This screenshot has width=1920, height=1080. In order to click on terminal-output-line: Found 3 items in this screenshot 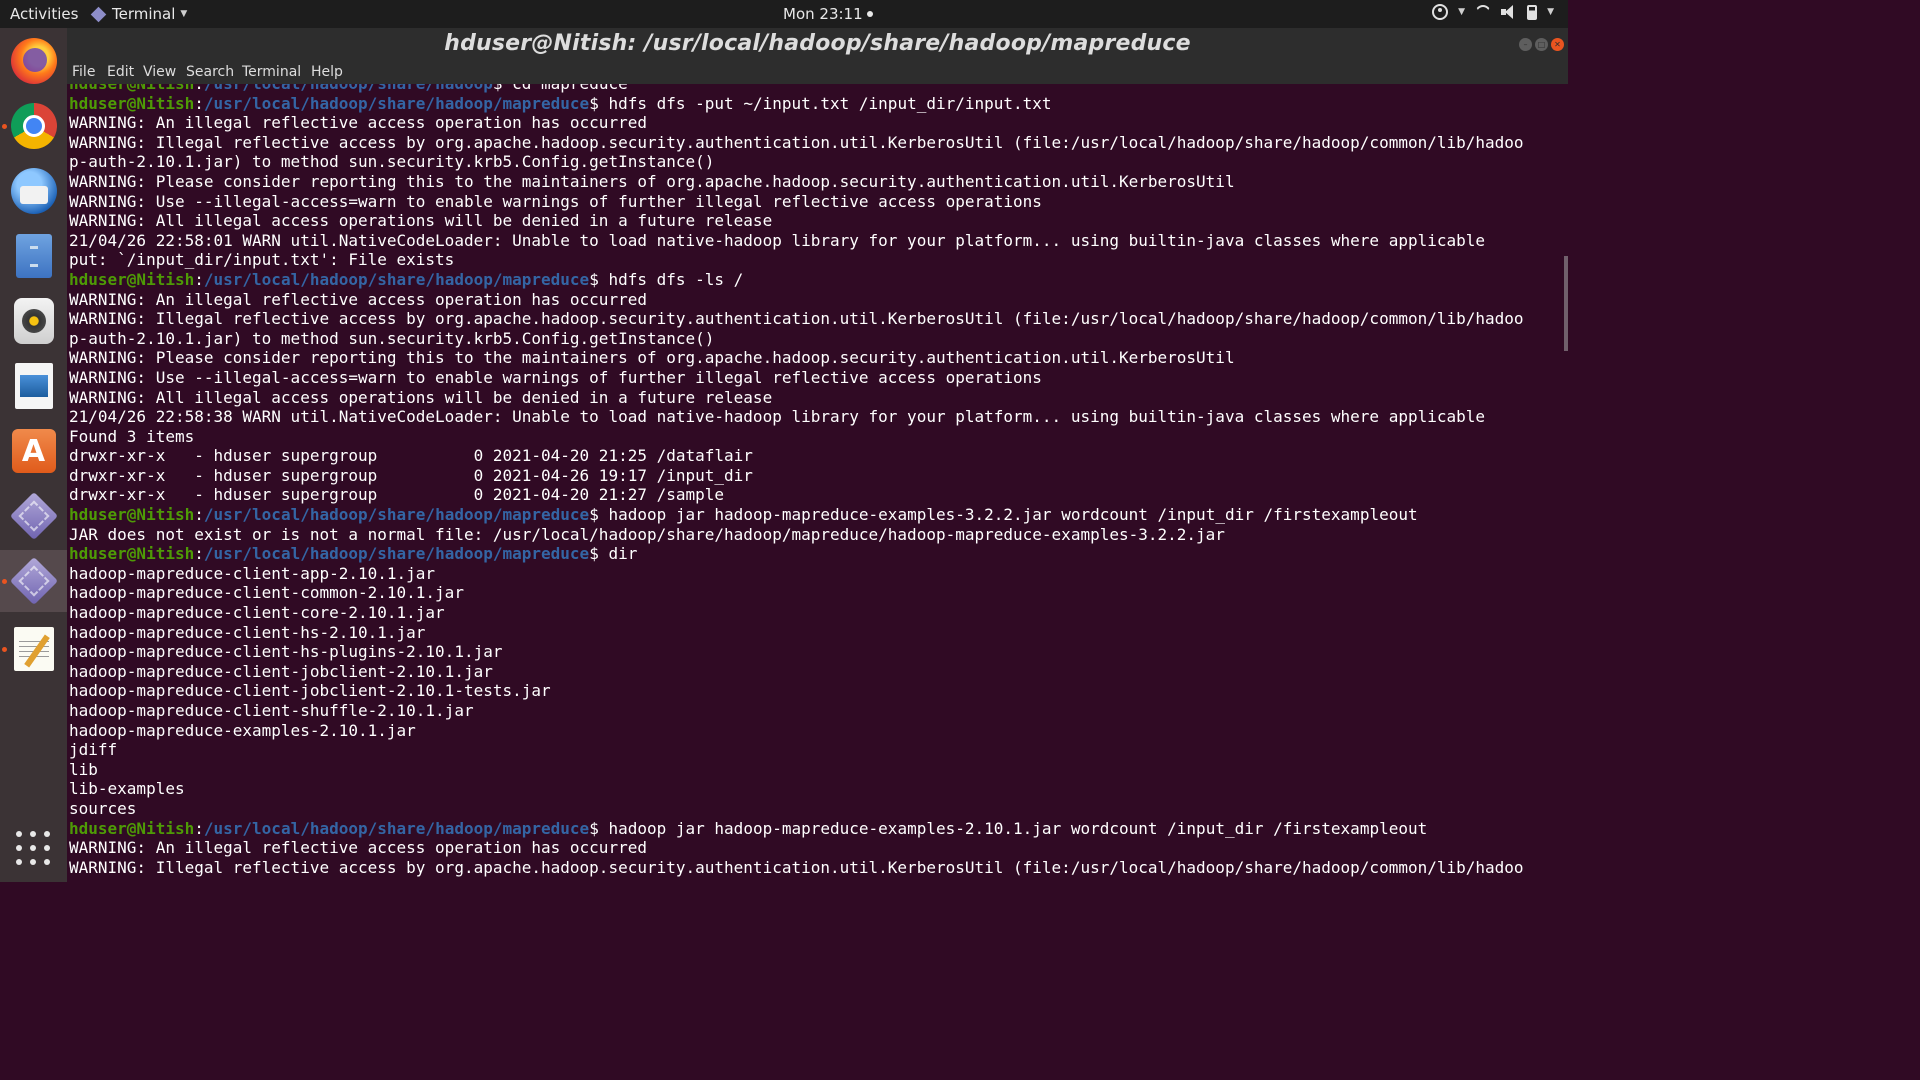, I will do `click(132, 436)`.